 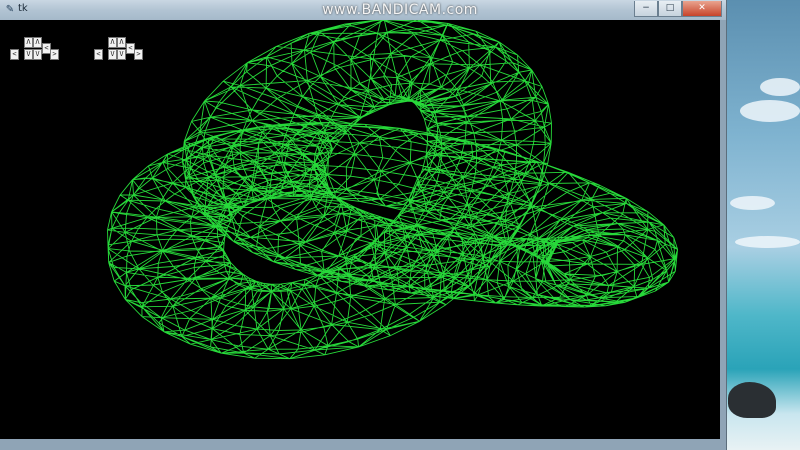 I want to click on rock, so click(x=752, y=400).